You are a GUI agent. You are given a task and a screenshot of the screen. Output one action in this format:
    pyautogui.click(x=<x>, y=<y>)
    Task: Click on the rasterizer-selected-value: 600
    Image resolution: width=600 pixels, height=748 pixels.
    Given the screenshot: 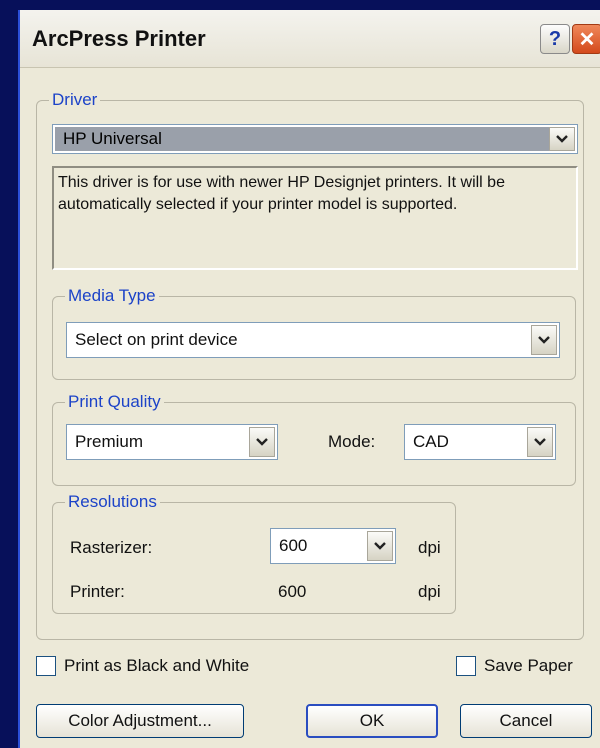 What is the action you would take?
    pyautogui.click(x=293, y=545)
    